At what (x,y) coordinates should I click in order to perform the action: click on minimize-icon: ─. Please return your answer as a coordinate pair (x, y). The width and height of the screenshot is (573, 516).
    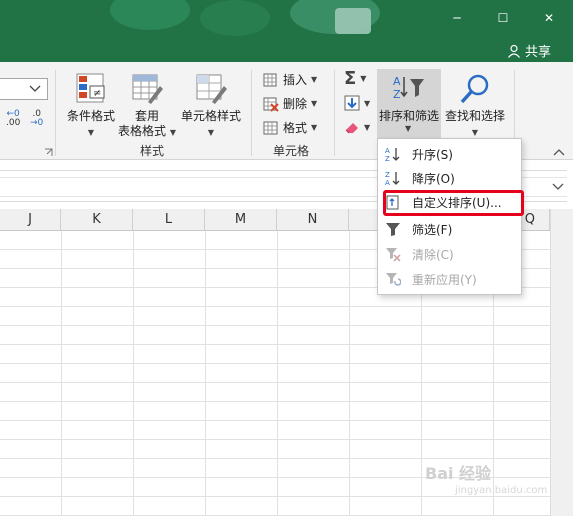
    Looking at the image, I should click on (457, 18).